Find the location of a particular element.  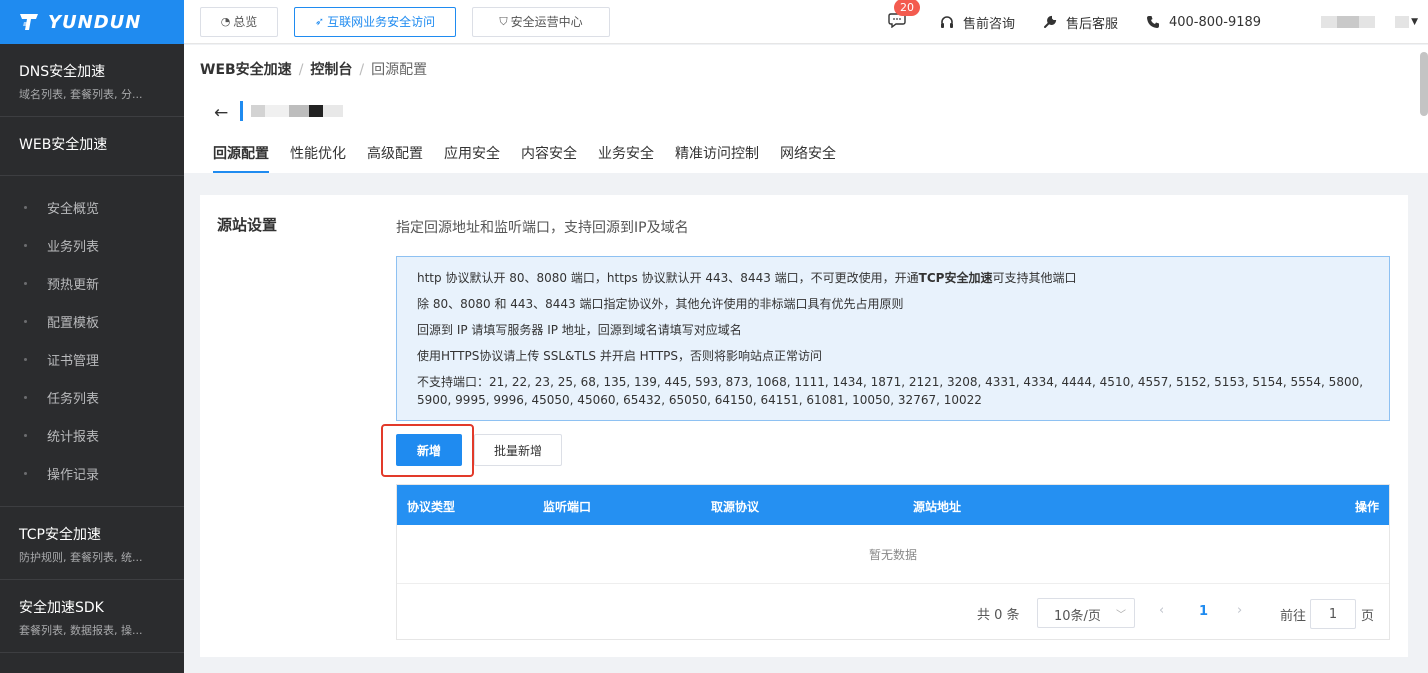

sidebar-item-tasks: 任务列表 is located at coordinates (92, 397).